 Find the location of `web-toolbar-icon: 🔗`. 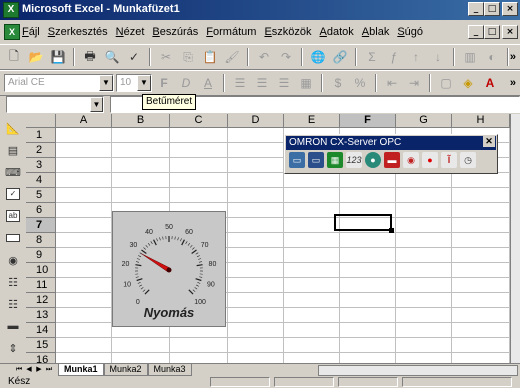

web-toolbar-icon: 🔗 is located at coordinates (340, 57).